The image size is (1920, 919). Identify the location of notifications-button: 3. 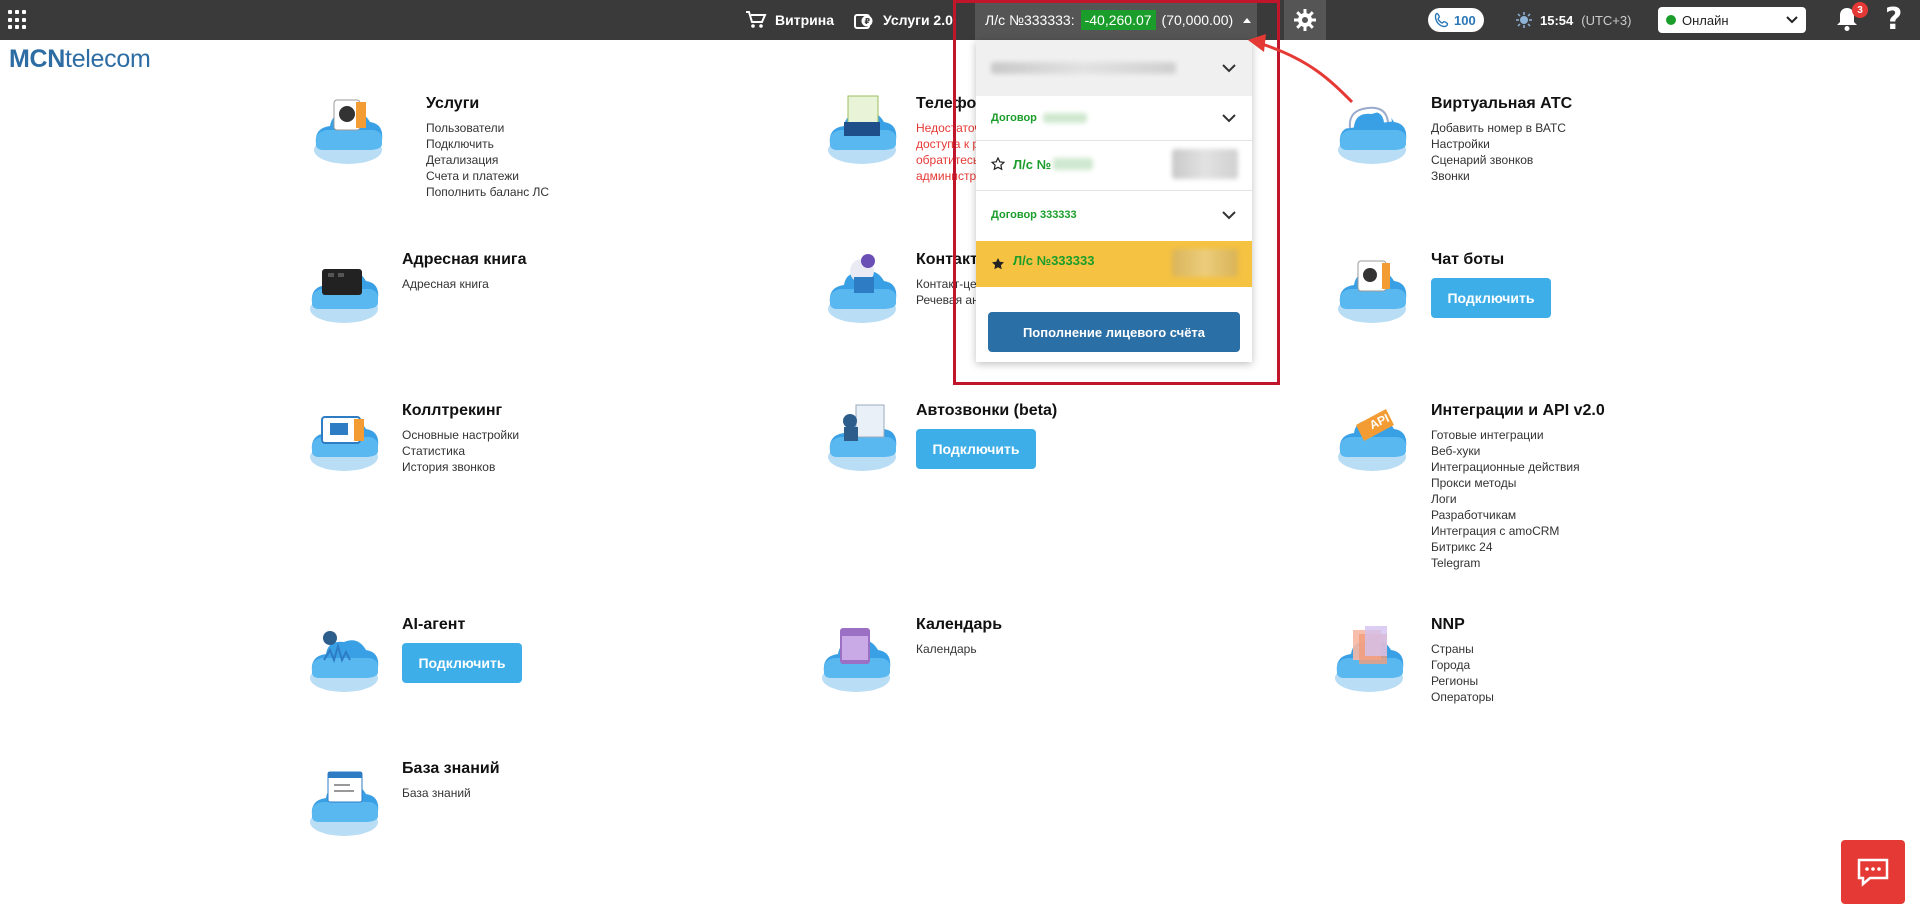
(1852, 18).